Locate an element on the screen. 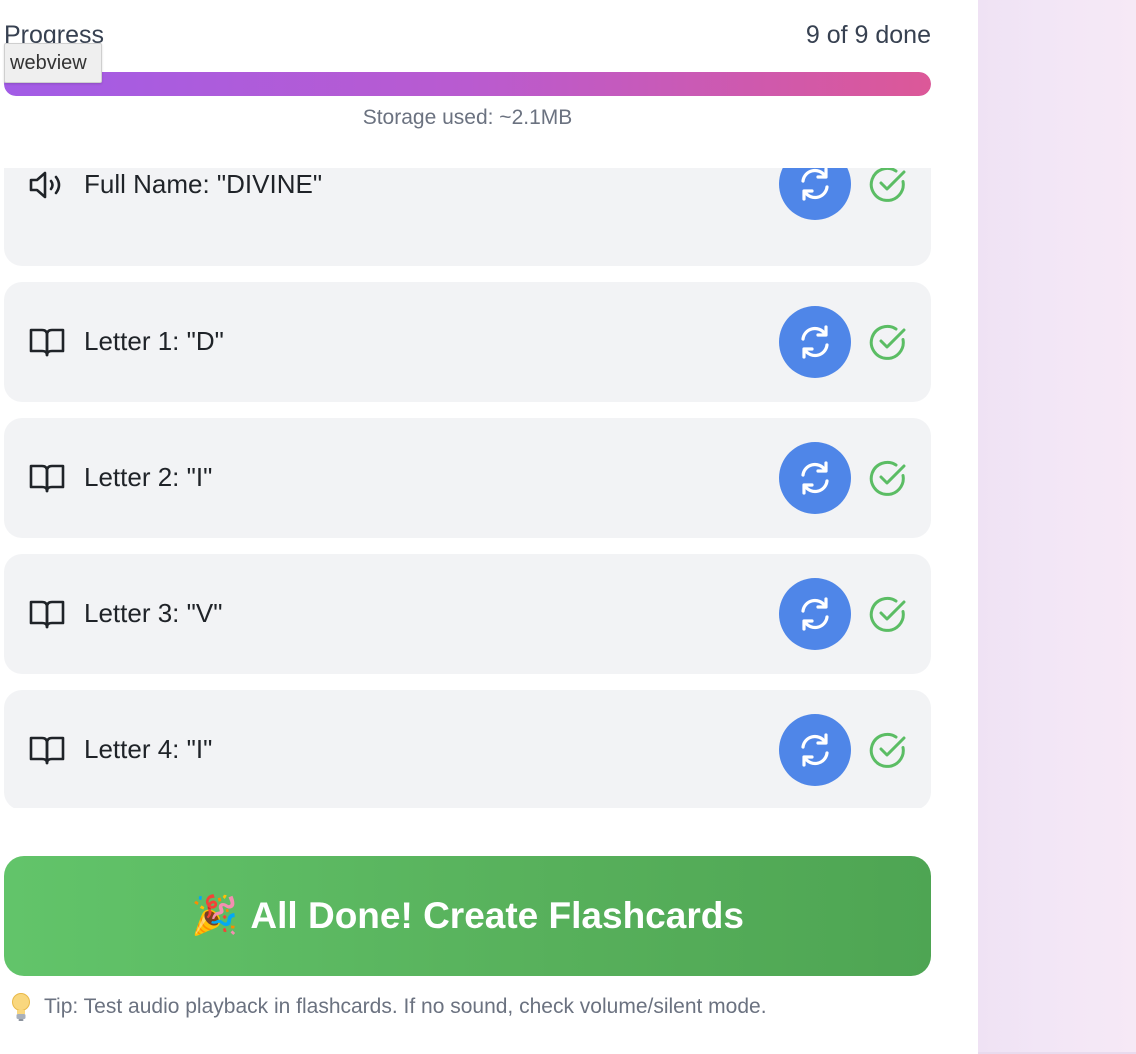  progress-count: 9 of 9 done is located at coordinates (868, 35).